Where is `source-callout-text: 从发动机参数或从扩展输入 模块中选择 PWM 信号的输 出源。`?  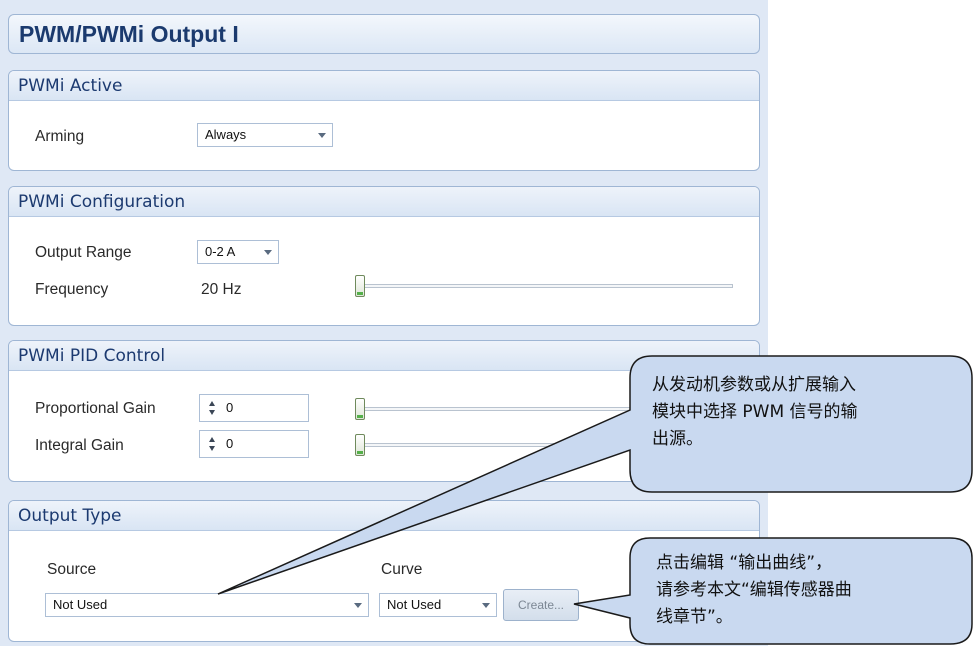 source-callout-text: 从发动机参数或从扩展输入 模块中选择 PWM 信号的输 出源。 is located at coordinates (755, 412).